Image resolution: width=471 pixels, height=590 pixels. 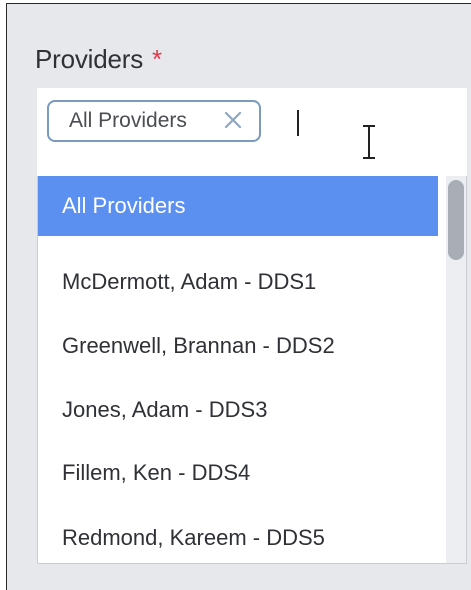 I want to click on close-icon, so click(x=233, y=120).